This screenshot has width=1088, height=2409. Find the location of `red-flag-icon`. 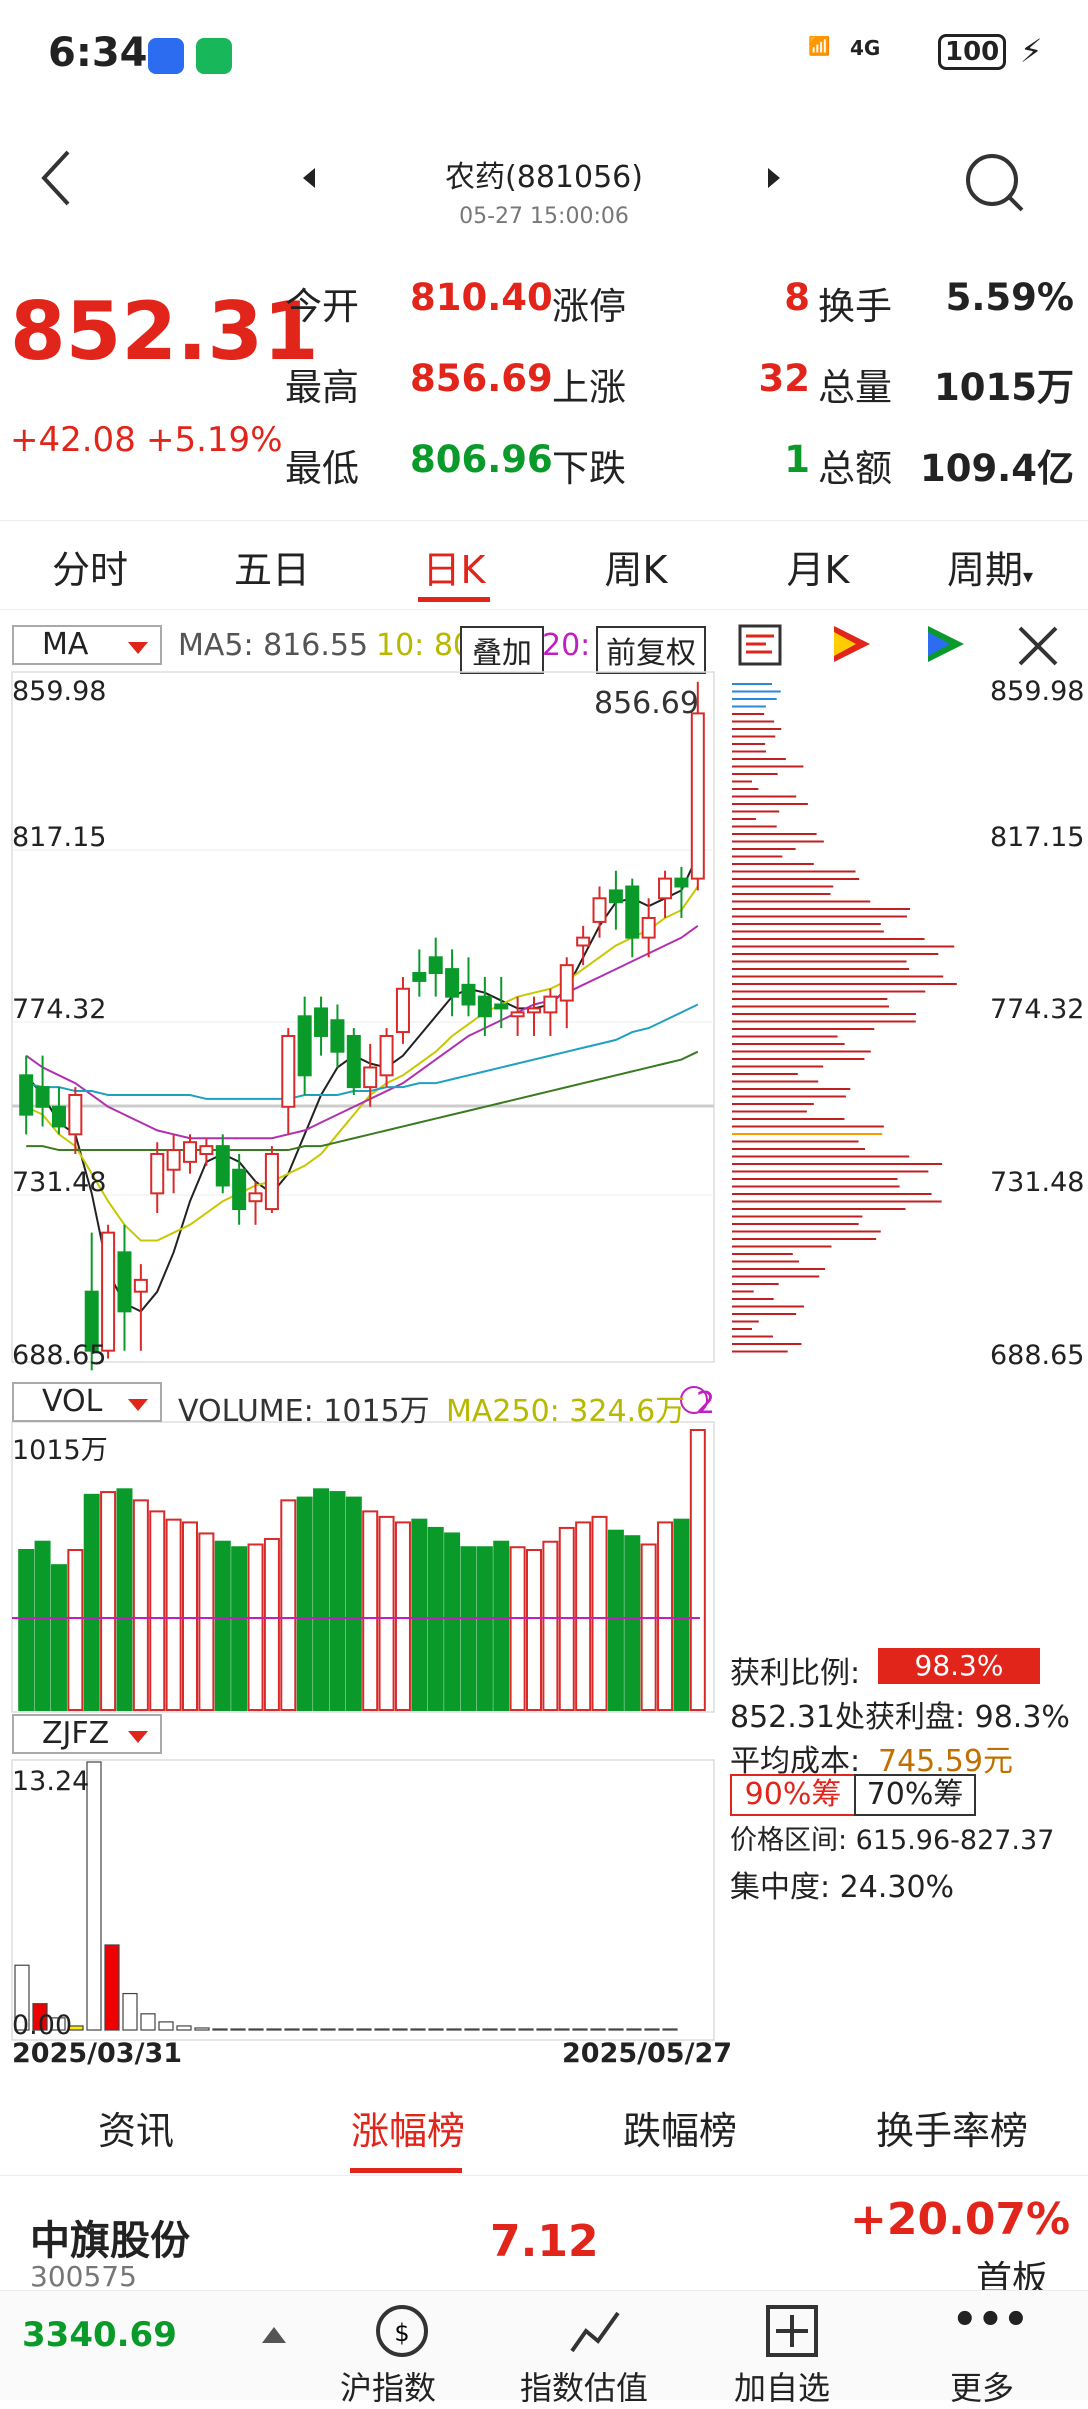

red-flag-icon is located at coordinates (851, 645).